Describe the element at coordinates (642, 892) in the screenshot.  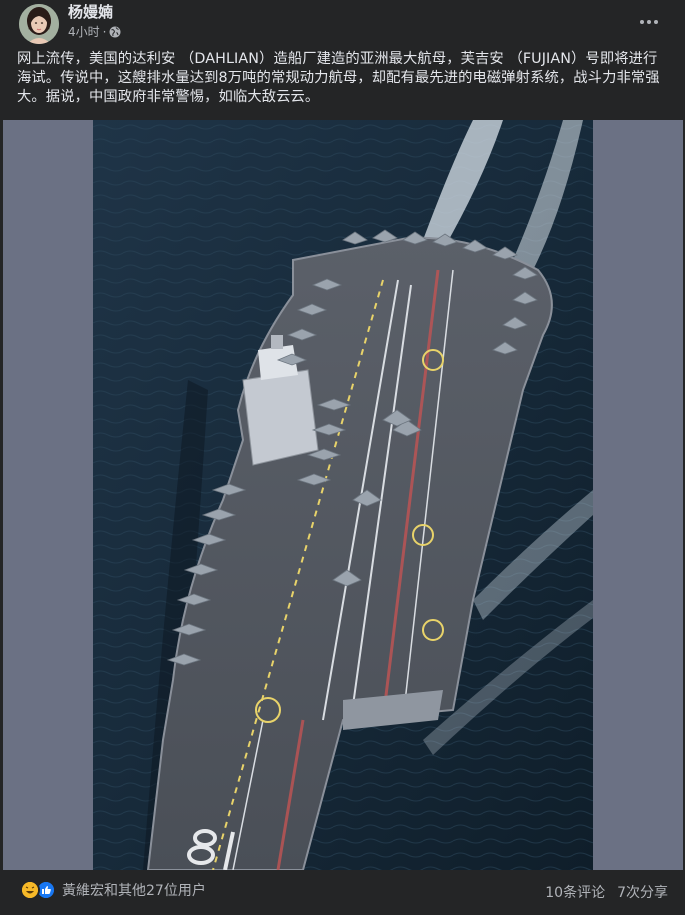
I see `shares-count: 7次分享` at that location.